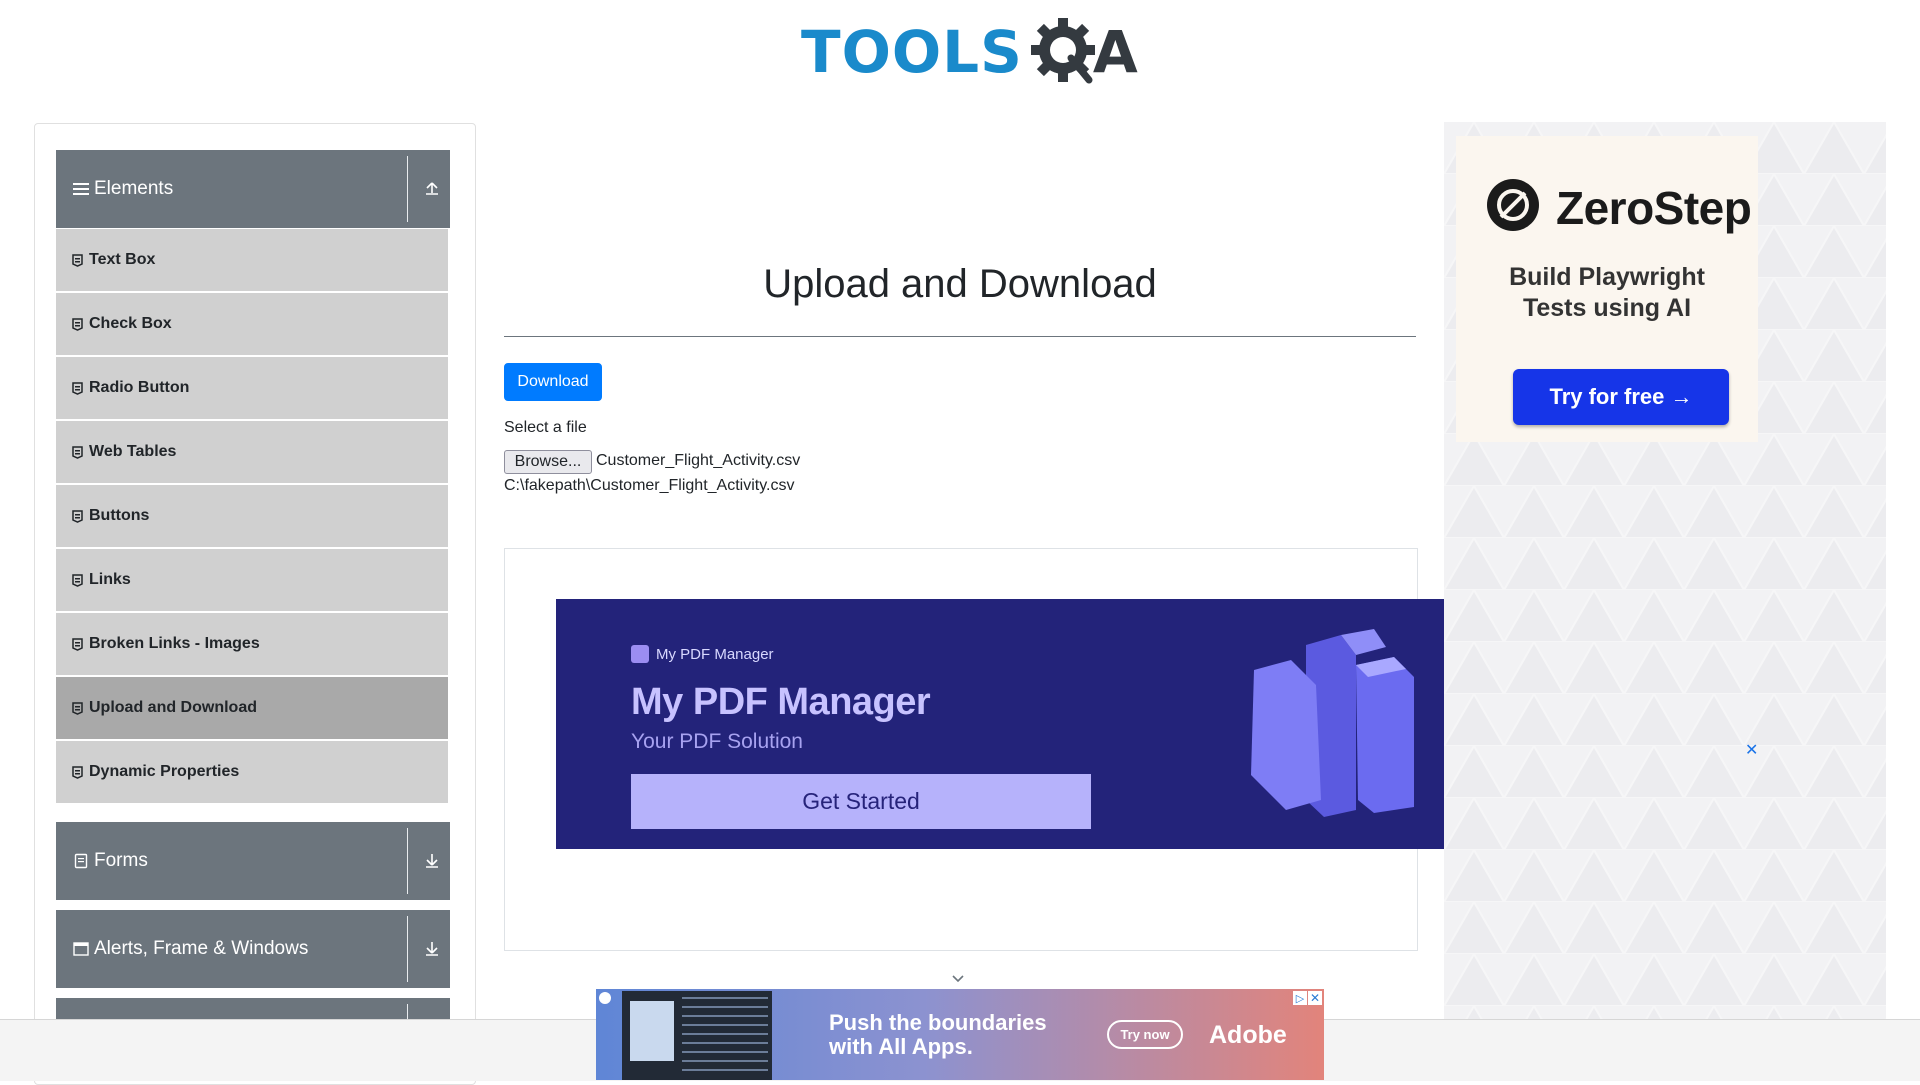 The width and height of the screenshot is (1920, 1085). I want to click on sidebar-item-label: Buttons, so click(119, 515).